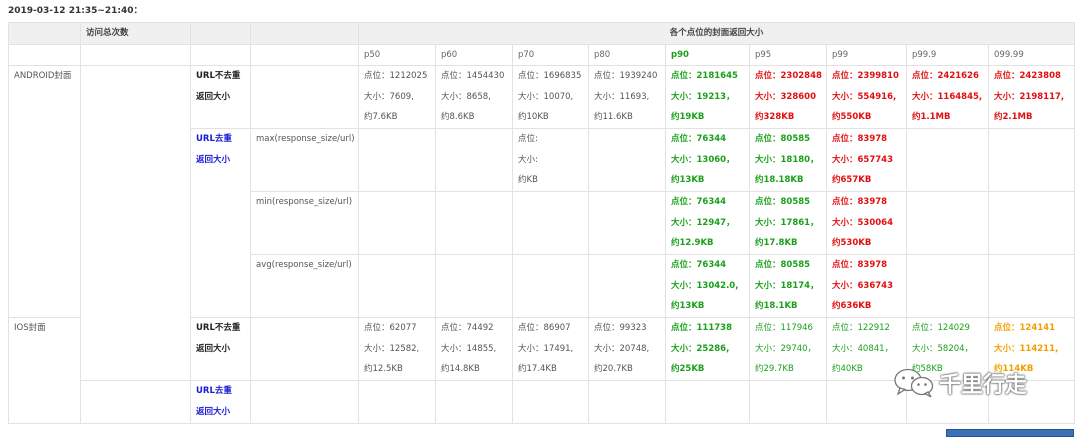 The height and width of the screenshot is (437, 1080). What do you see at coordinates (866, 160) in the screenshot?
I see `value-cell: 点位：83978 大小：657743 约657KB` at bounding box center [866, 160].